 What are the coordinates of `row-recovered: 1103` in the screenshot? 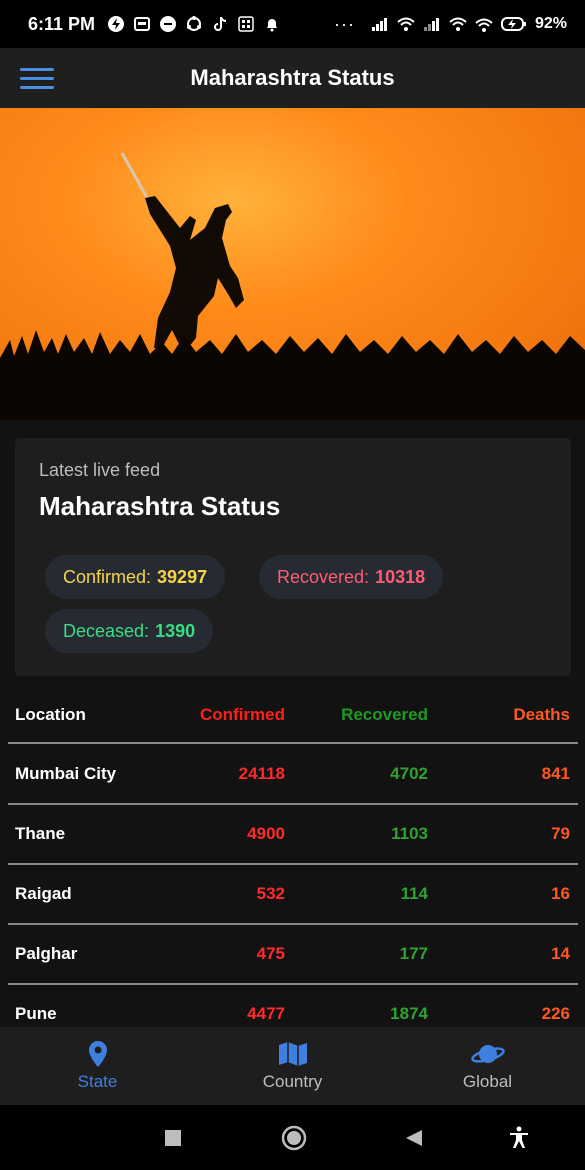 It's located at (409, 833).